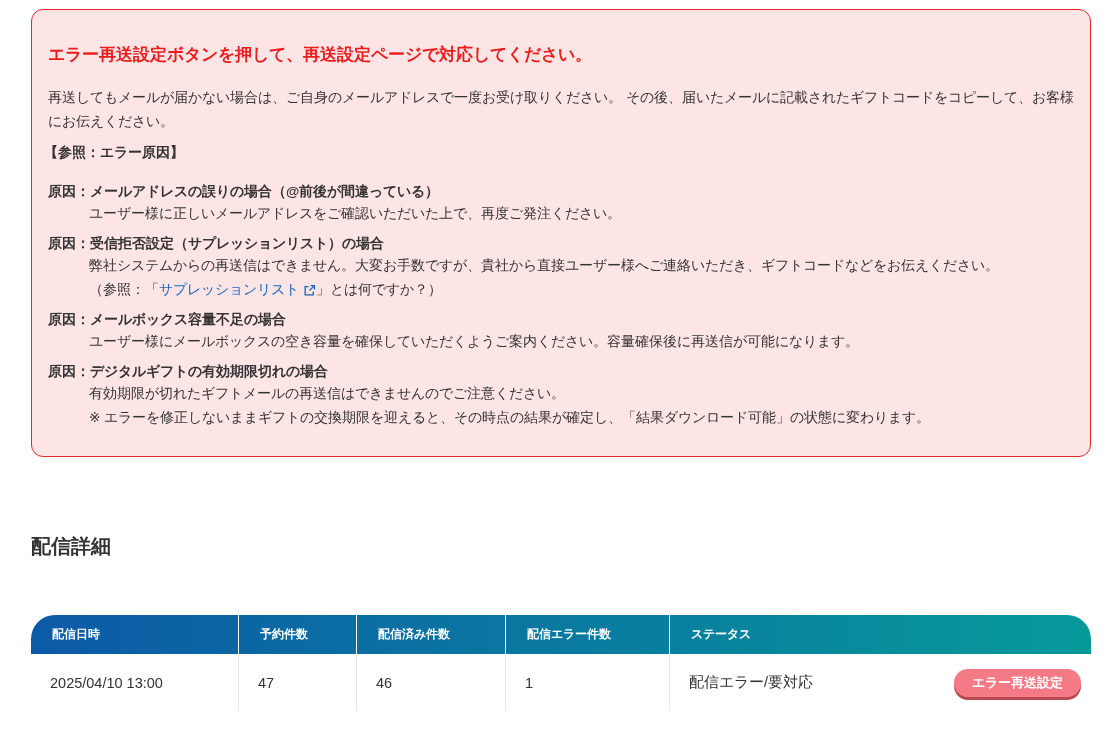  I want to click on reference-prefix: （参照：「, so click(124, 290).